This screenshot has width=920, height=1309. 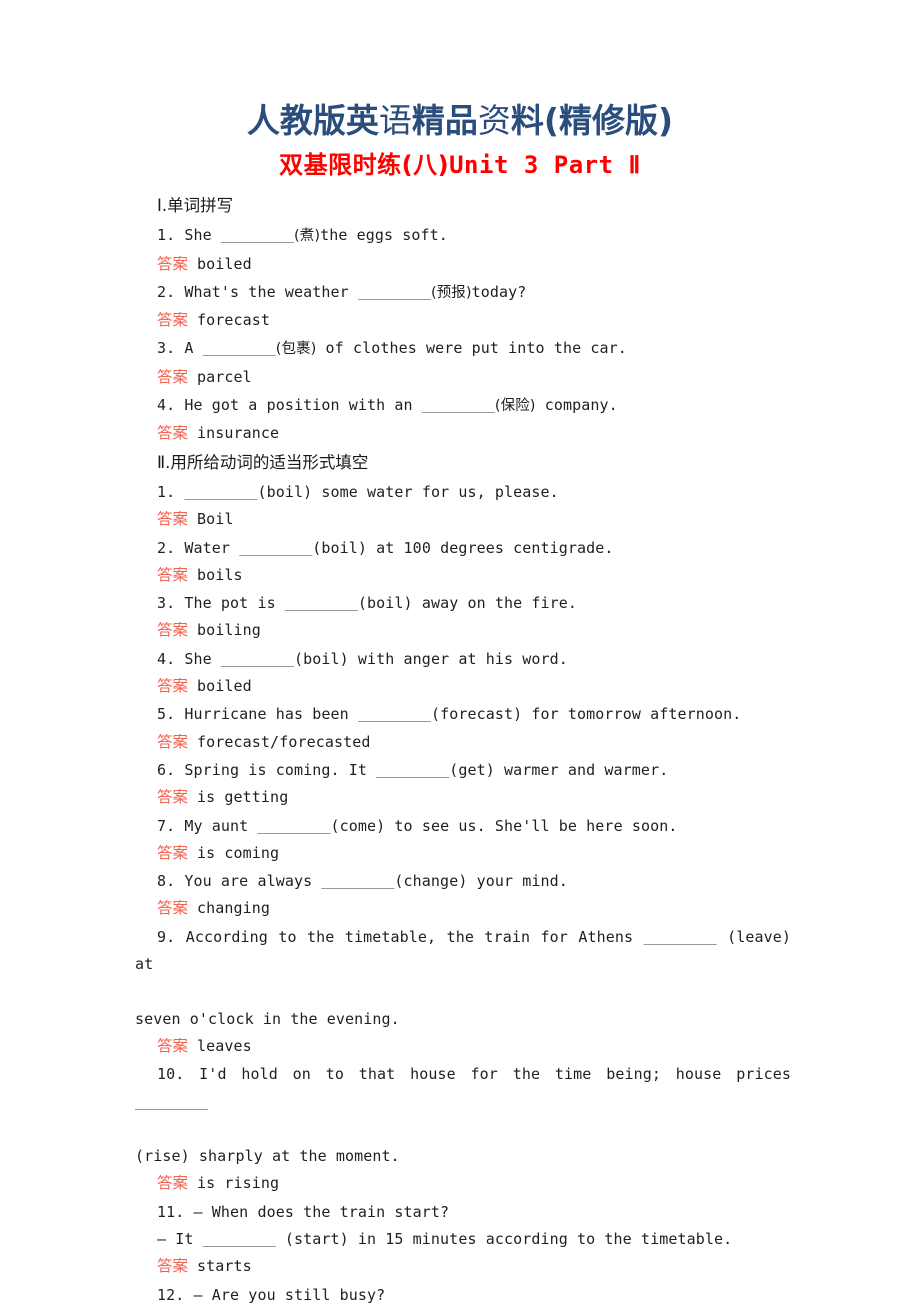 What do you see at coordinates (463, 378) in the screenshot?
I see `answer-1-3: 答案 parcel` at bounding box center [463, 378].